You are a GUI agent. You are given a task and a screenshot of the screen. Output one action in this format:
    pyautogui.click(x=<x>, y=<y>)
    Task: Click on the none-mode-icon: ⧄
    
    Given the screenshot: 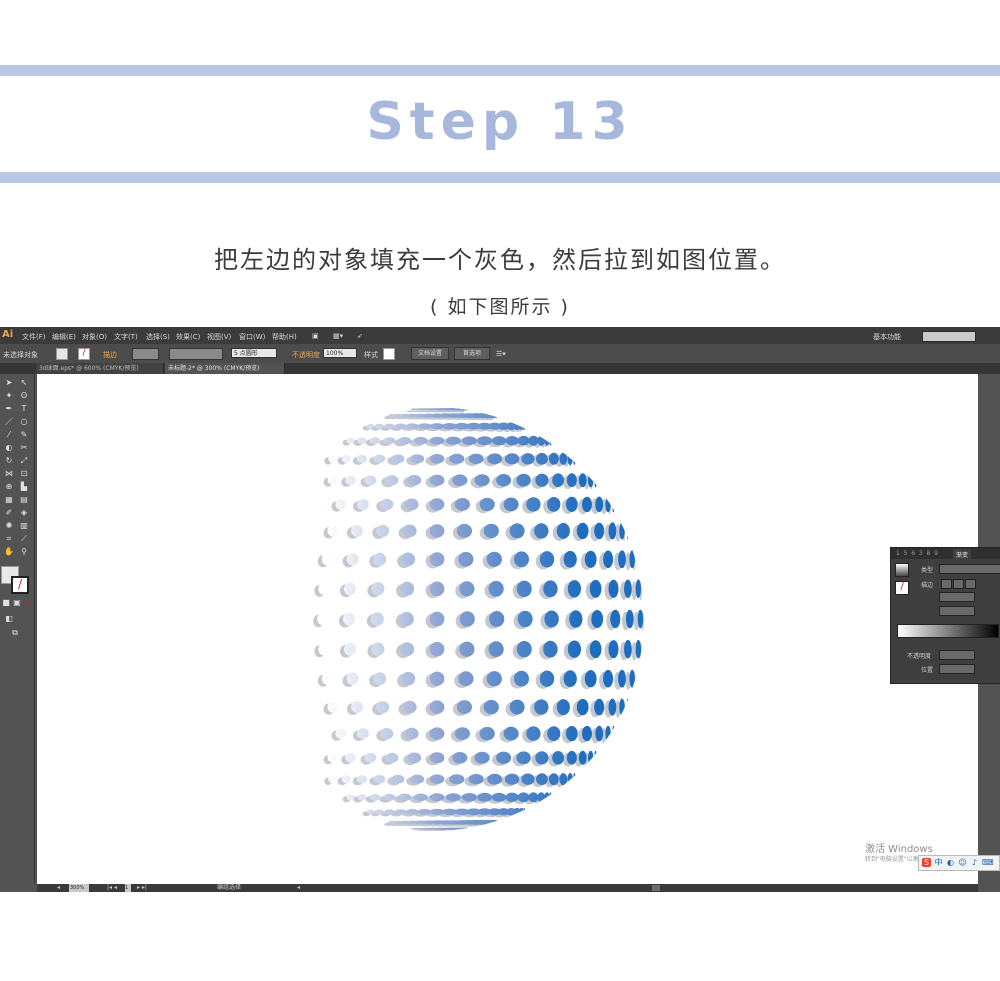 What is the action you would take?
    pyautogui.click(x=28, y=603)
    